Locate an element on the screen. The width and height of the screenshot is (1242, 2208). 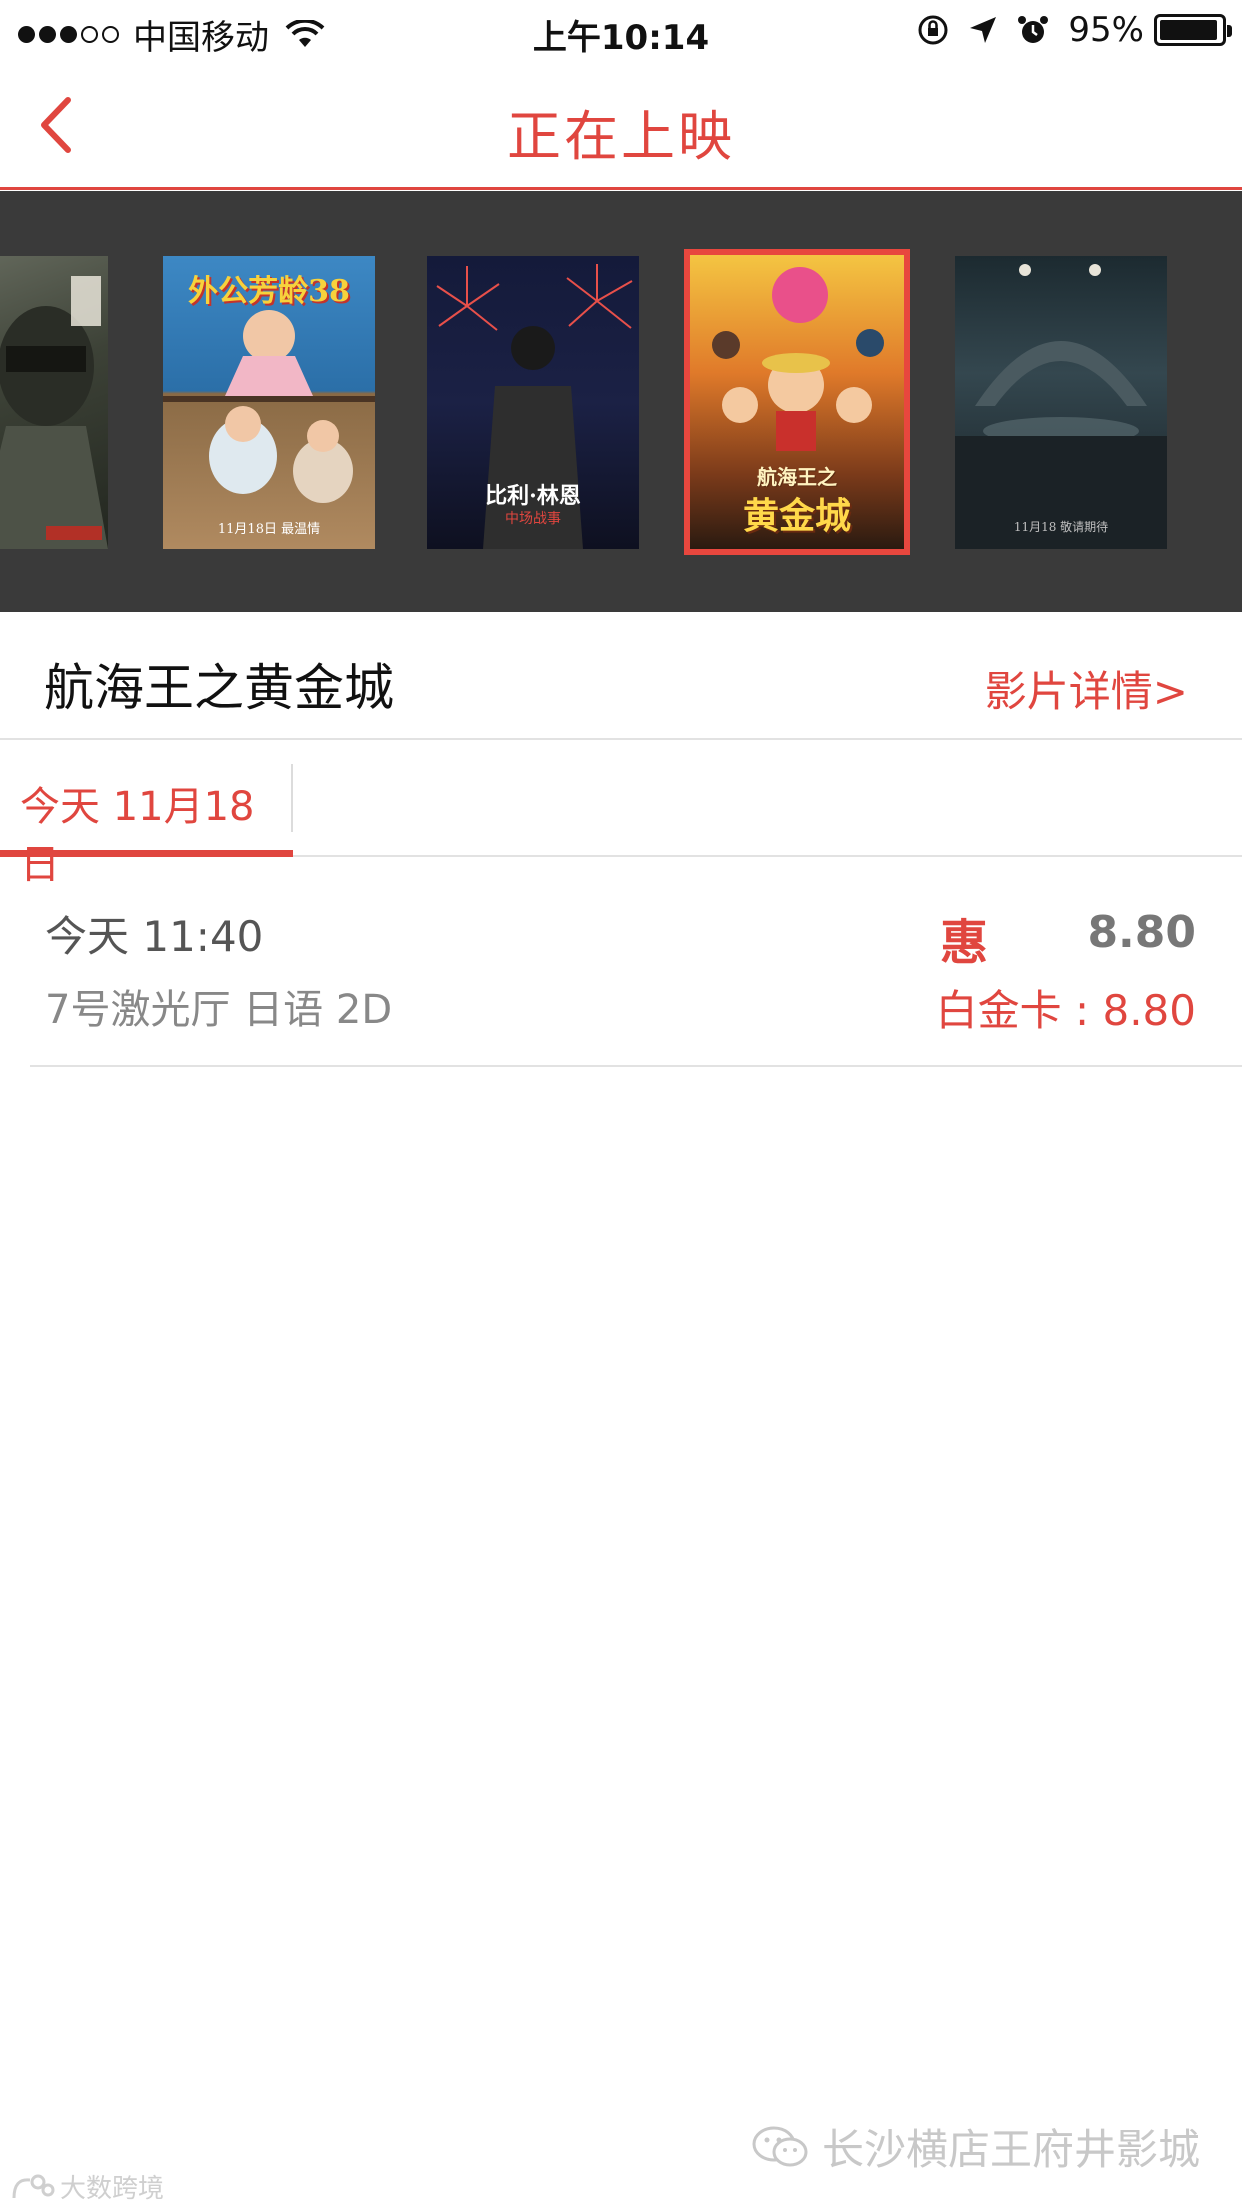
movie-info-row: 航海王之黄金城 影片详情> is located at coordinates (621, 676).